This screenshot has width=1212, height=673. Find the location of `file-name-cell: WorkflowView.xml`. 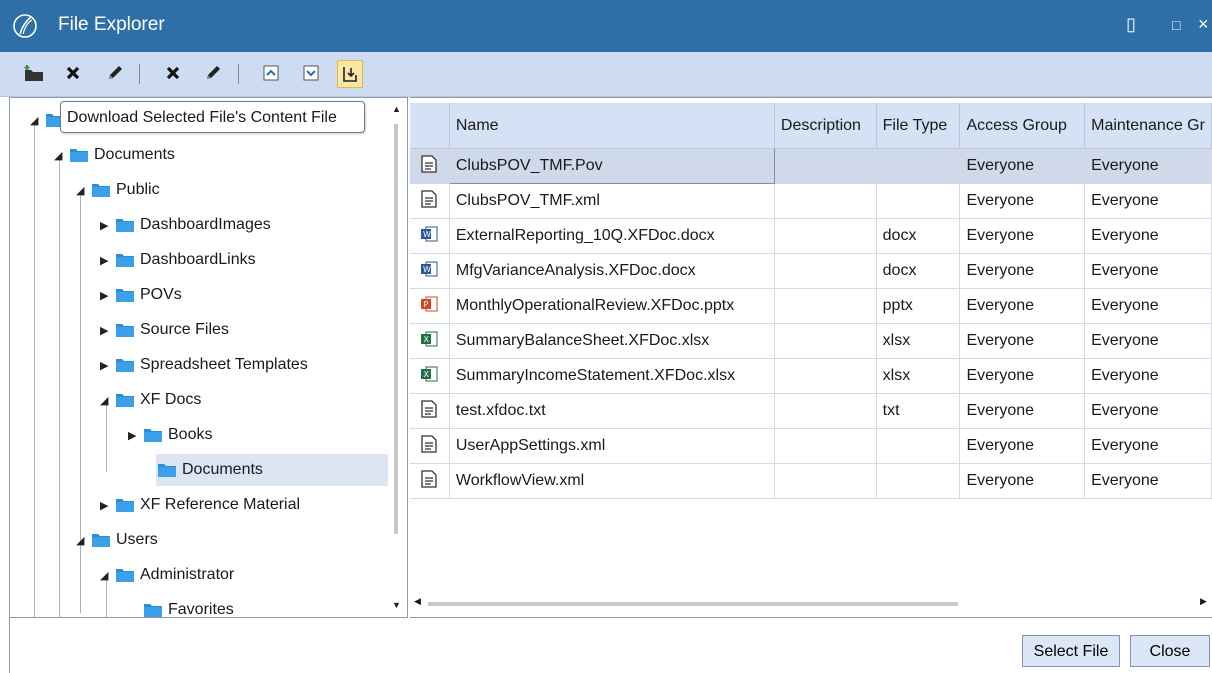

file-name-cell: WorkflowView.xml is located at coordinates (612, 481).